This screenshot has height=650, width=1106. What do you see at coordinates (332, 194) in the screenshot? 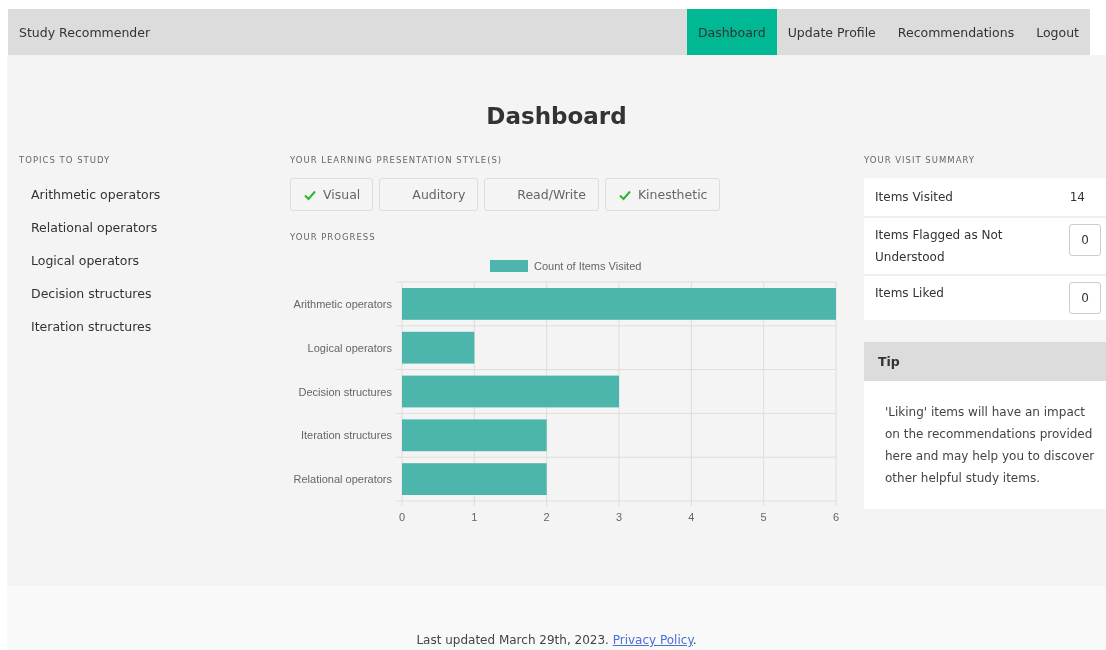
I see `style-toggle: Visual` at bounding box center [332, 194].